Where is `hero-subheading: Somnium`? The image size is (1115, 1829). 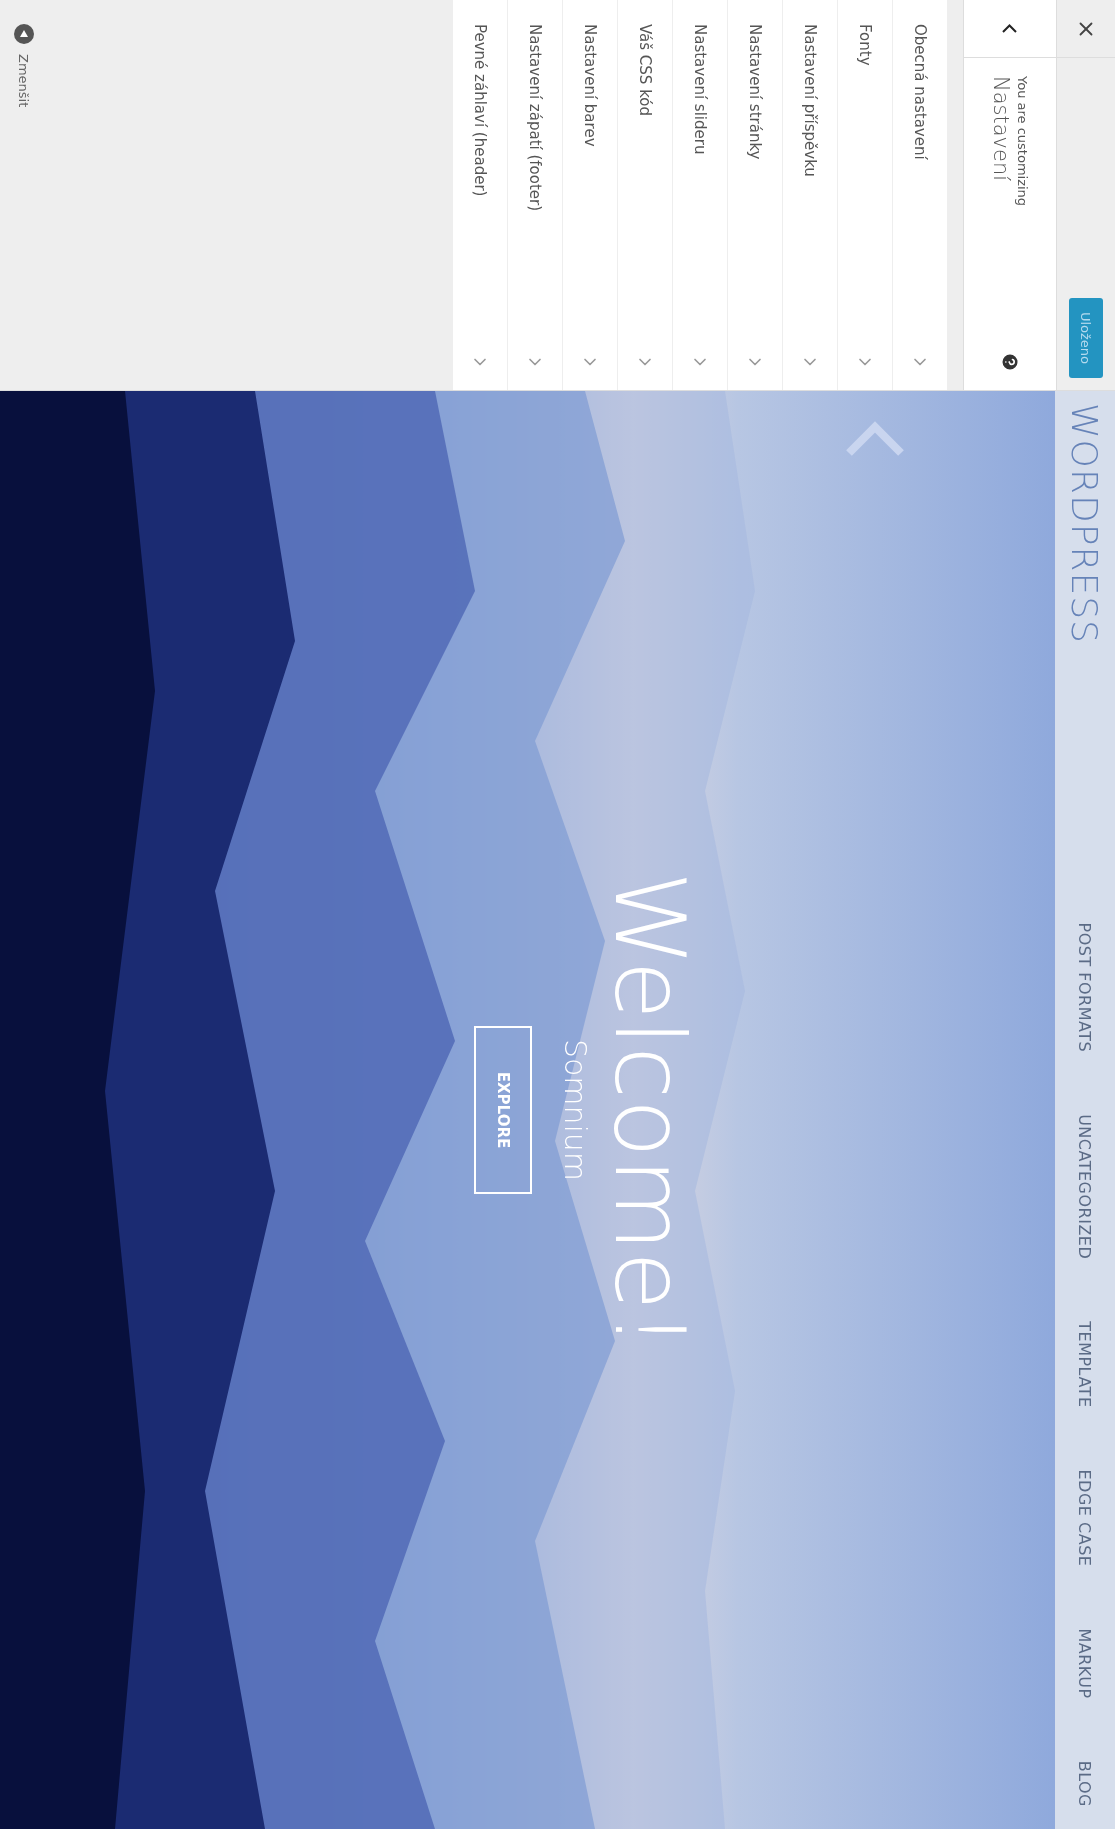
hero-subheading: Somnium is located at coordinates (575, 1110).